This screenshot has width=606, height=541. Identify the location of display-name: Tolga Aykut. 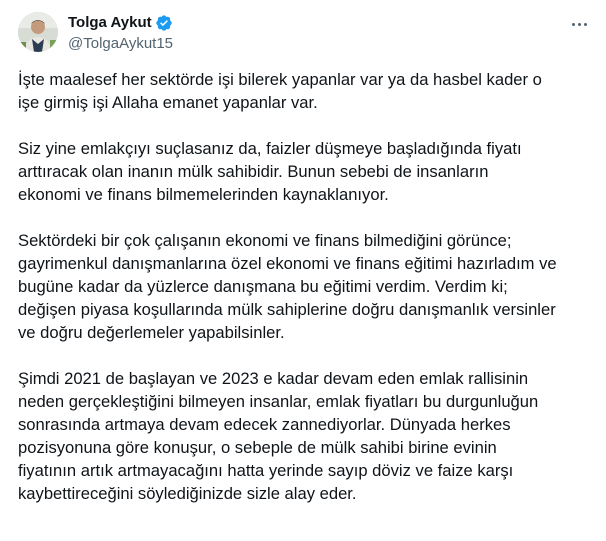
(110, 23).